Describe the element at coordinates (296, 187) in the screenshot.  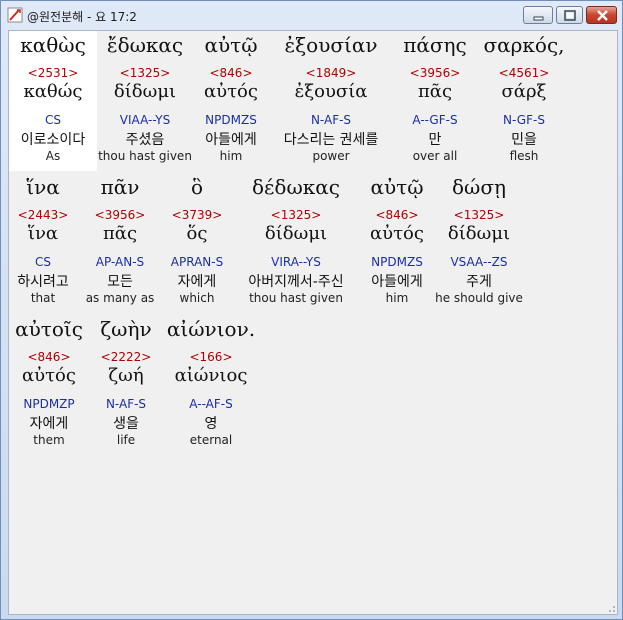
I see `greek-word: δέδωκας` at that location.